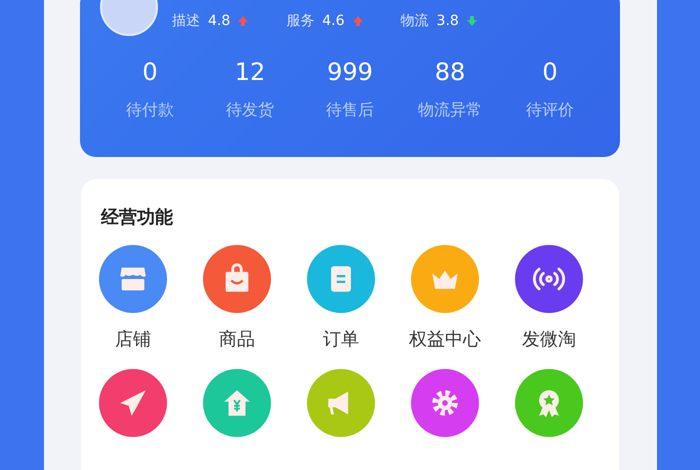  Describe the element at coordinates (341, 338) in the screenshot. I see `function-label: 订单` at that location.